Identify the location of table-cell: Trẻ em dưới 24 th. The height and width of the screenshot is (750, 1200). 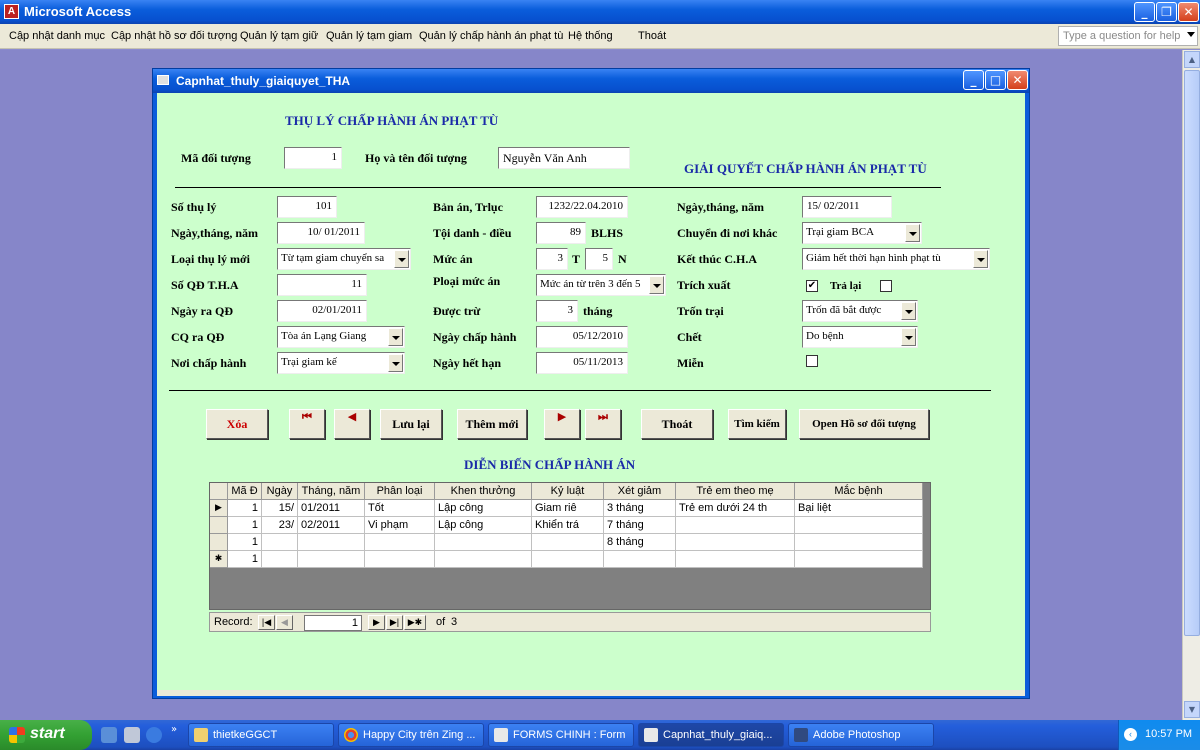
(735, 508).